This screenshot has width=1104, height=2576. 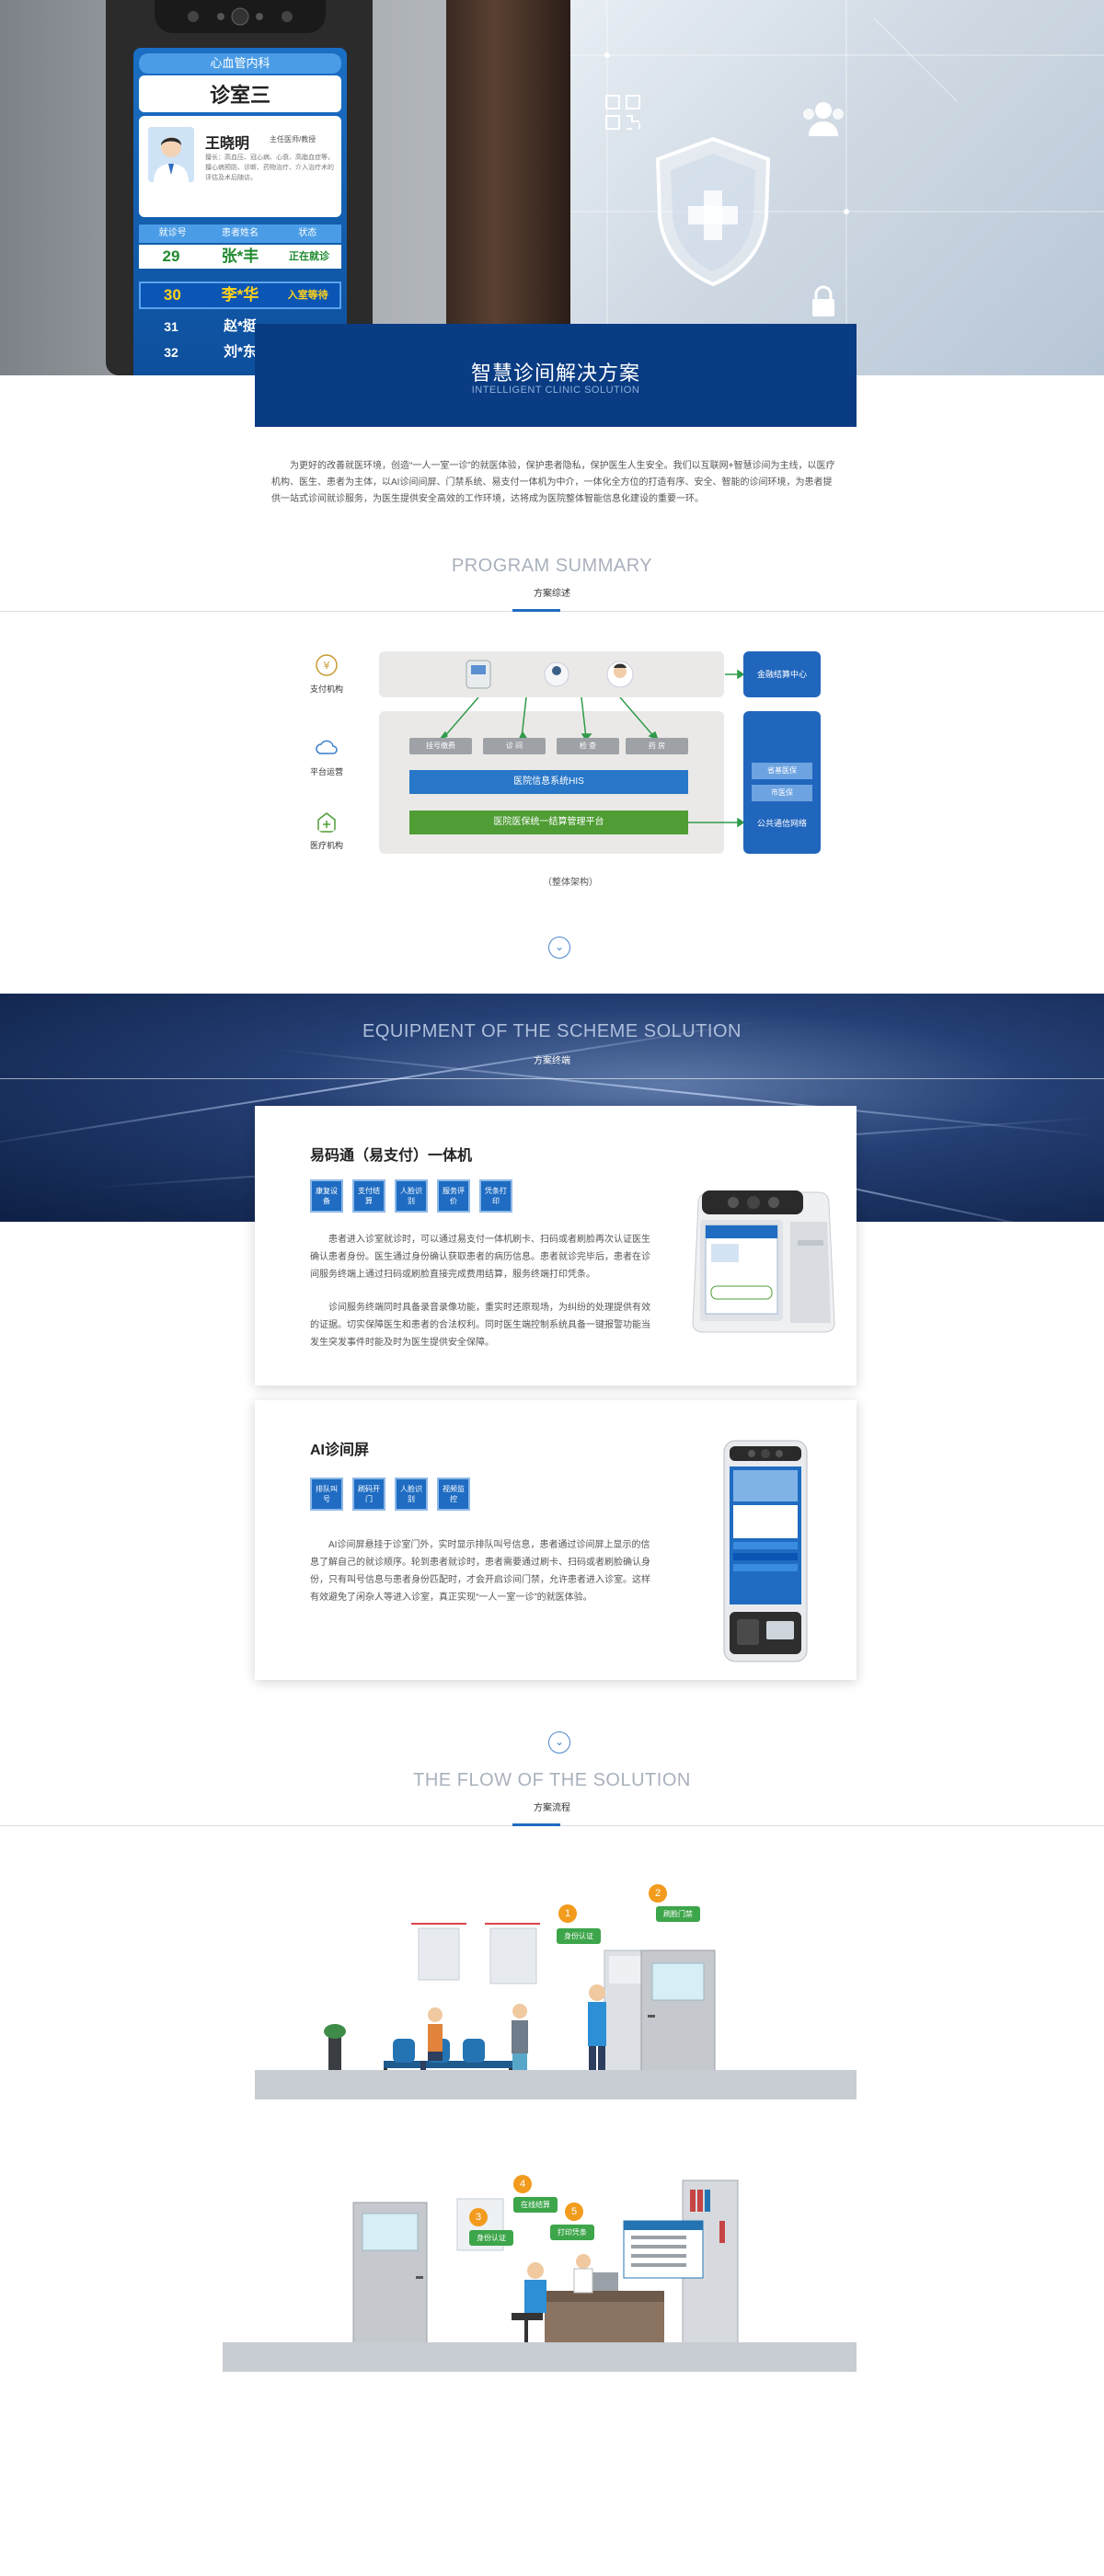 I want to click on feature-tags: 康复设备 支付结算 人脸识别 服务评价 凭条打印, so click(x=411, y=1196).